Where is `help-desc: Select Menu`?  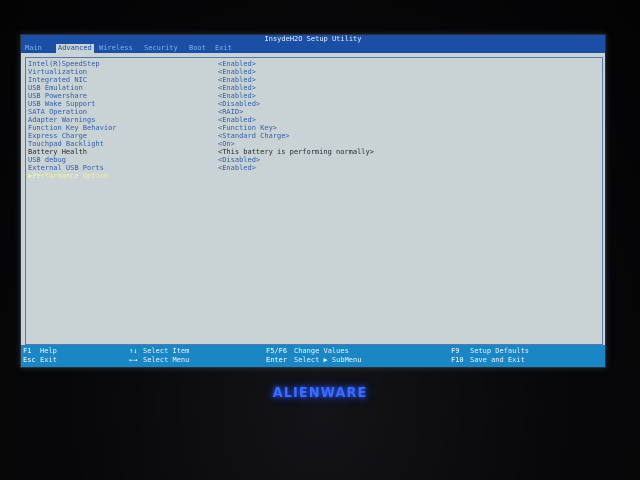
help-desc: Select Menu is located at coordinates (166, 360).